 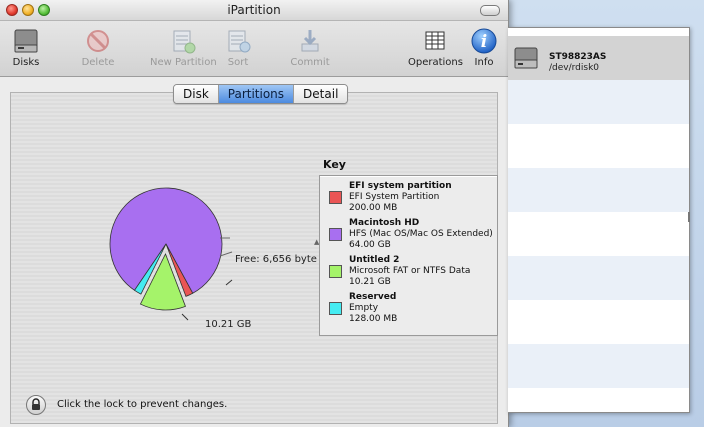 I want to click on operations-label: Operations, so click(x=435, y=62).